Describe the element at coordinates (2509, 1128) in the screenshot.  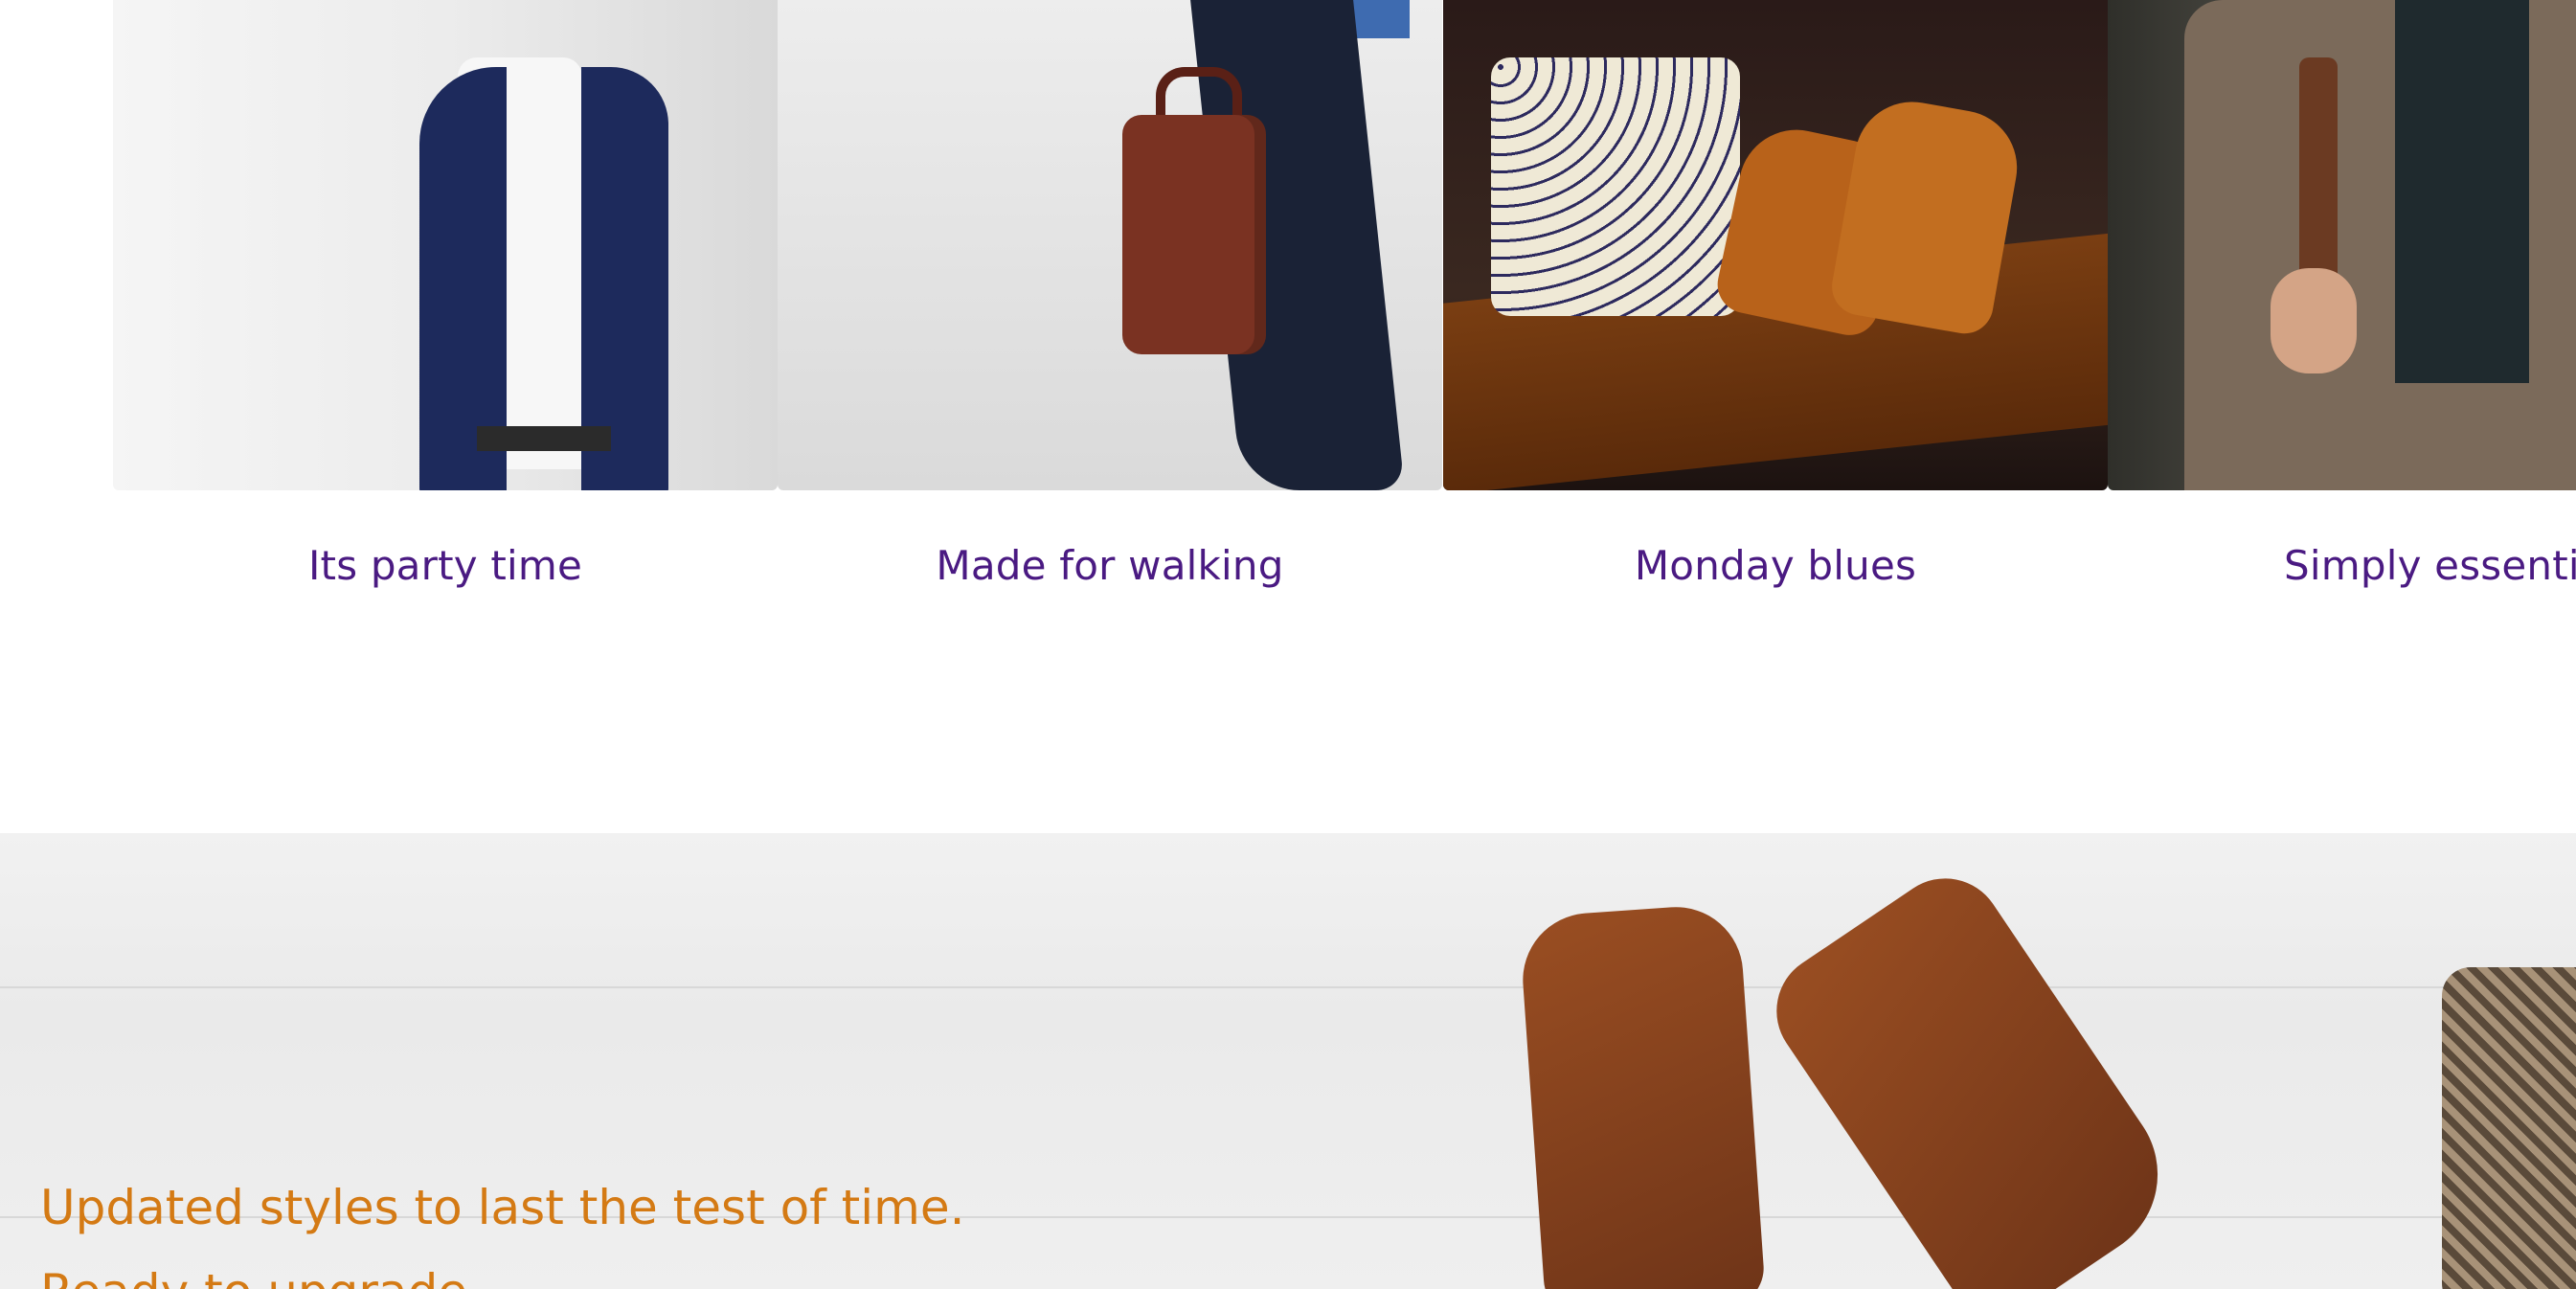
I see `sweater-image` at that location.